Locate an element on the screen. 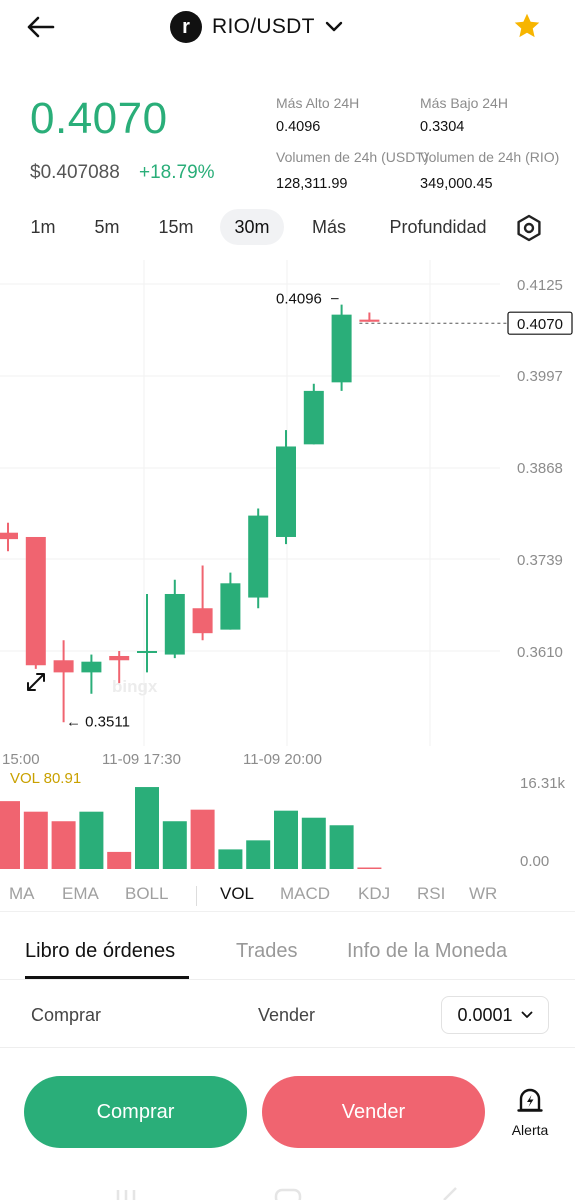  coin-logo: r is located at coordinates (186, 27).